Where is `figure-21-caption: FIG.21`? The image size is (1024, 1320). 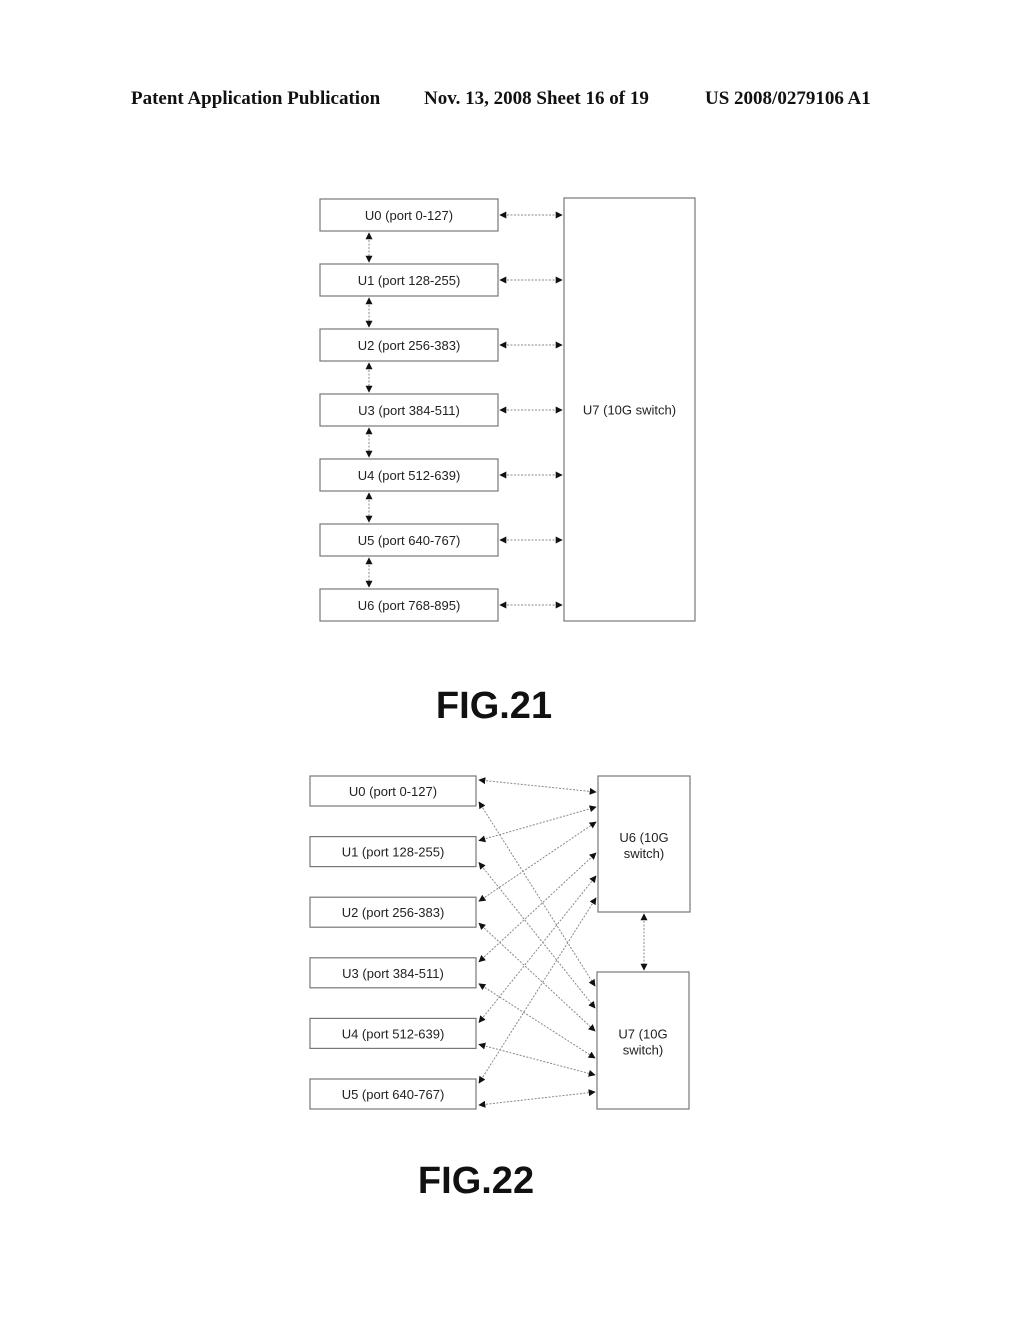
figure-21-caption: FIG.21 is located at coordinates (494, 706).